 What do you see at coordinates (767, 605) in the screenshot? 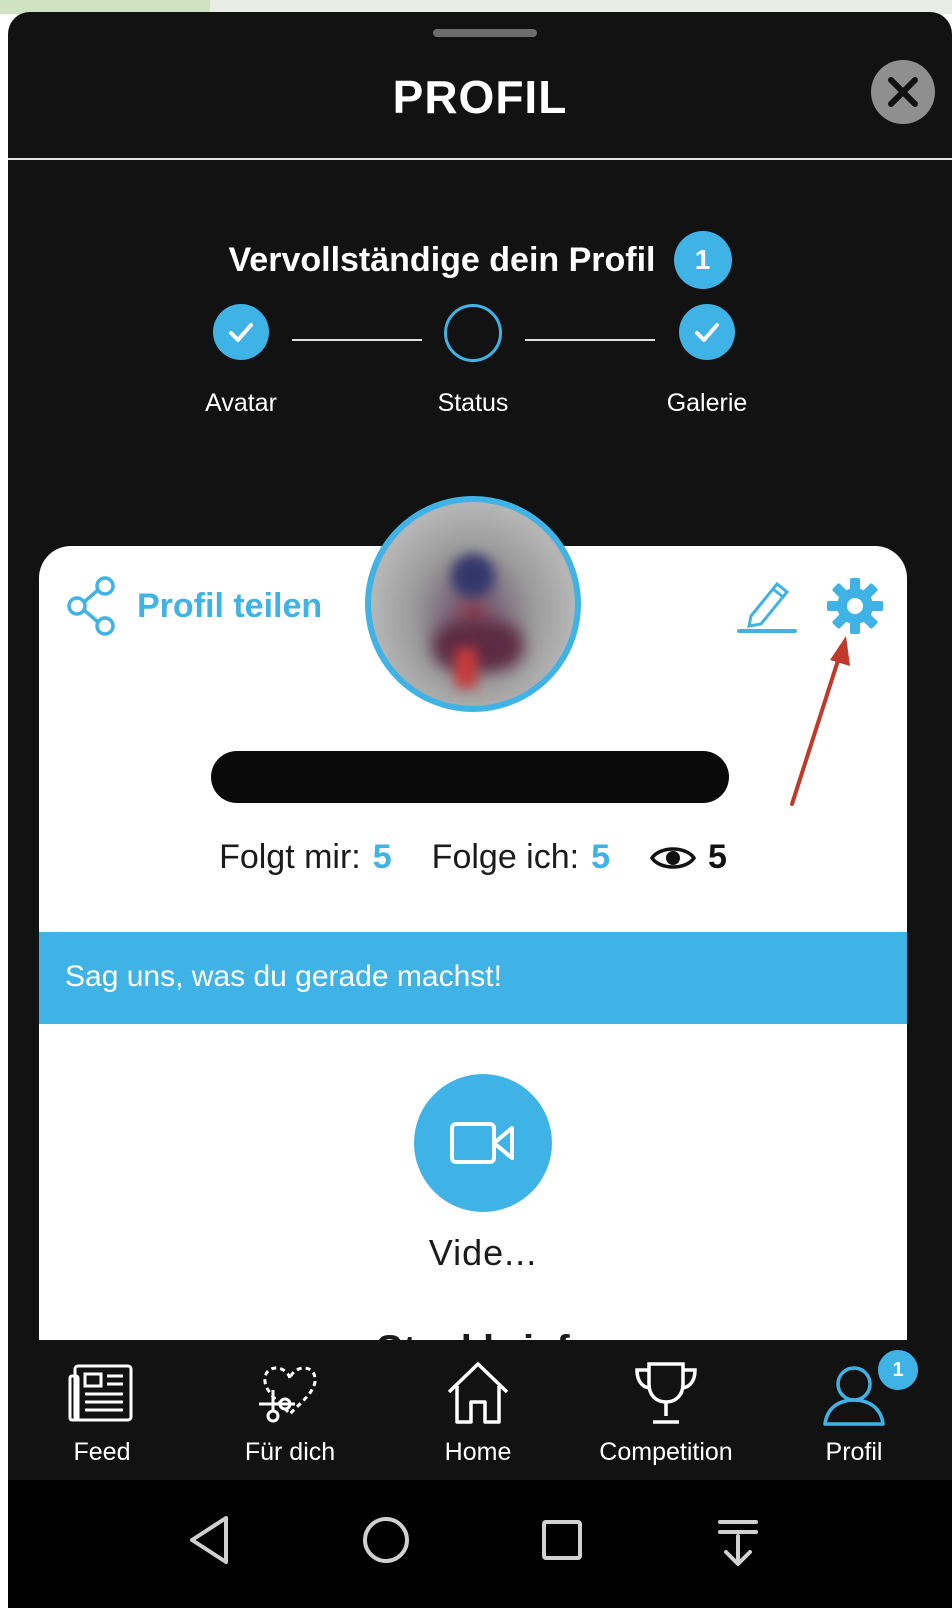
I see `edit-pencil-icon` at bounding box center [767, 605].